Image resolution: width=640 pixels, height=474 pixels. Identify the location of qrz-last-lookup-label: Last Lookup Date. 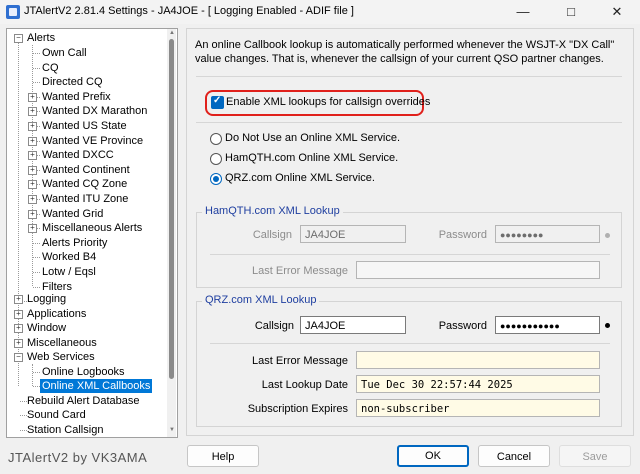
(304, 385).